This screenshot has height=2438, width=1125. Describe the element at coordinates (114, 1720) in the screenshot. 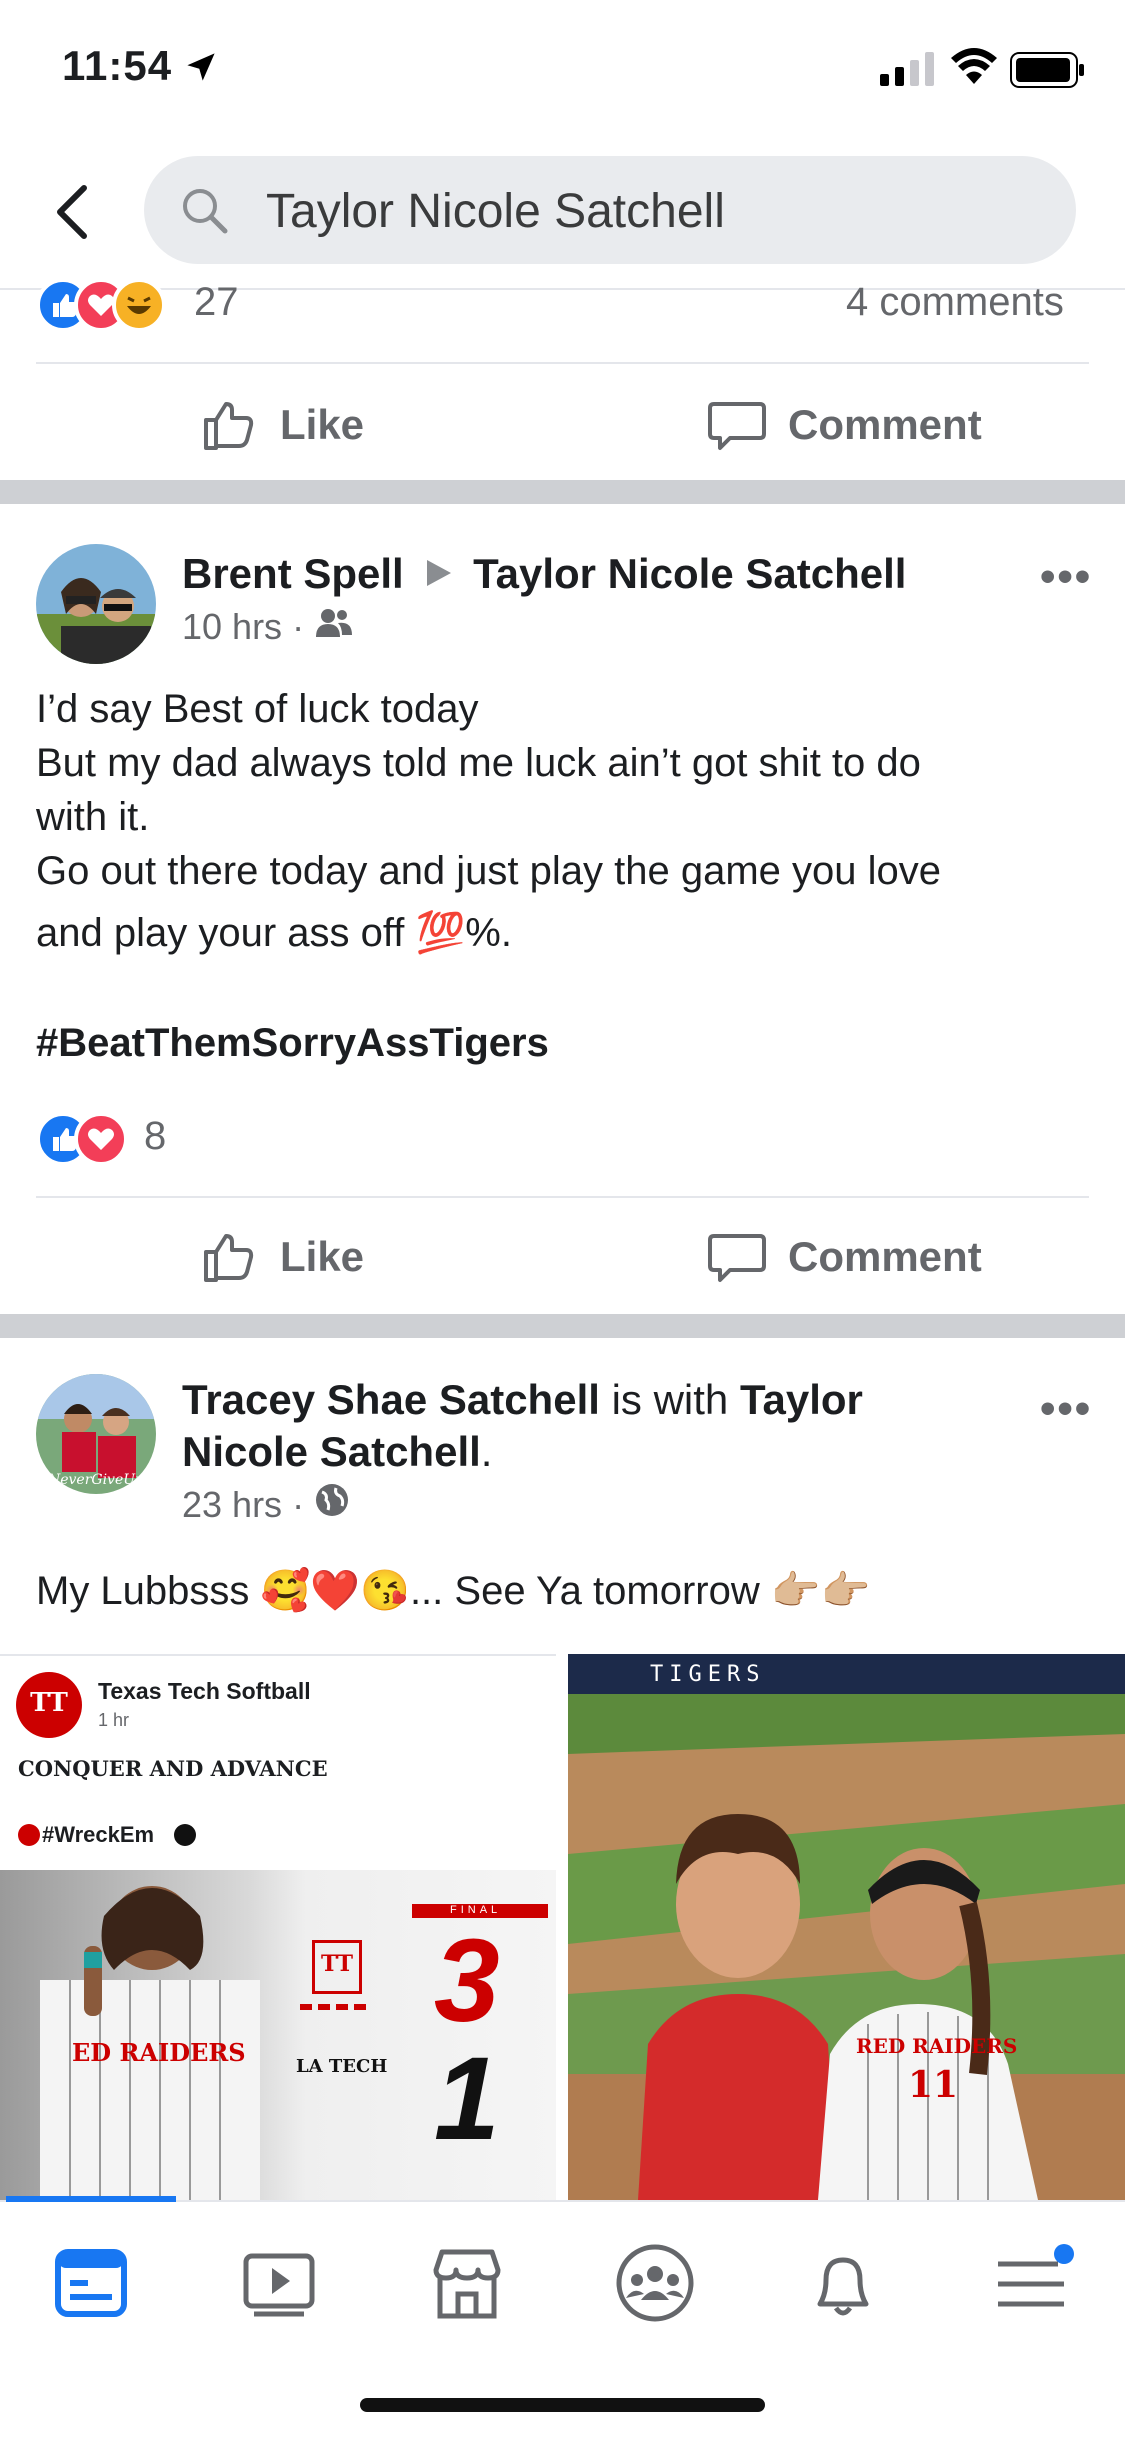

I see `shared-time: 1 hr` at that location.